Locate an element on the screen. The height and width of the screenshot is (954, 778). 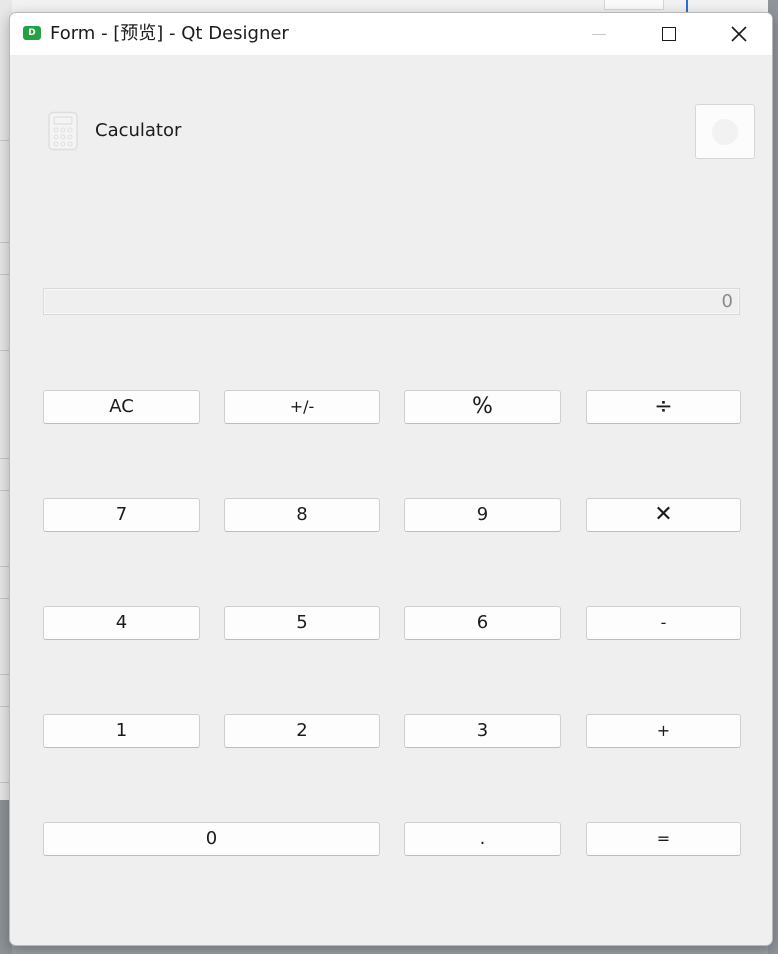
minimize-button is located at coordinates (599, 34).